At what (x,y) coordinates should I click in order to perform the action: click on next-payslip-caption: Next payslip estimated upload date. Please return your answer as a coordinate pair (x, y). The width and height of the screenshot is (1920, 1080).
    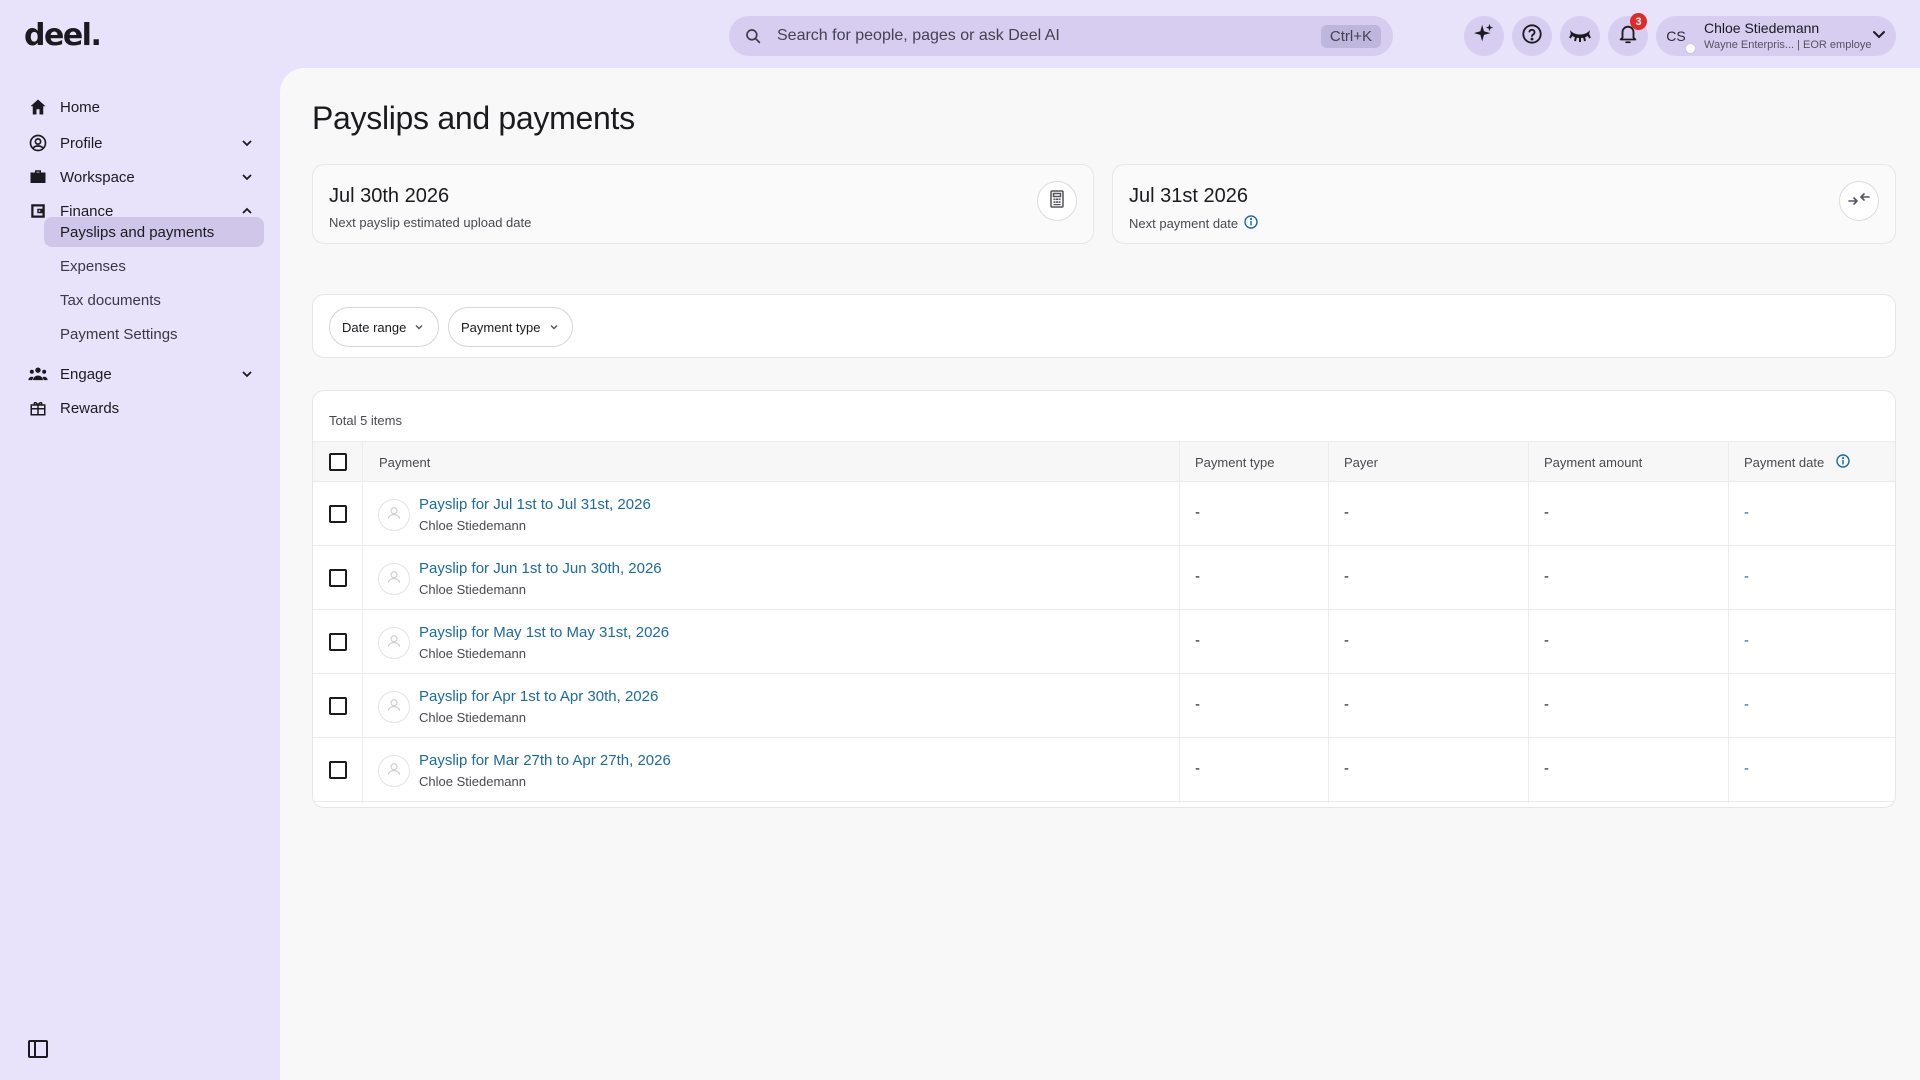
    Looking at the image, I should click on (430, 222).